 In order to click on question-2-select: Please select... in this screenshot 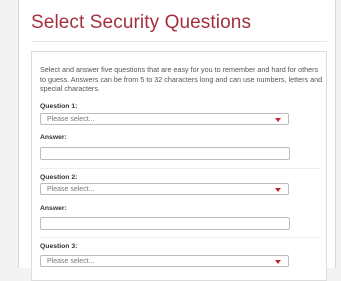, I will do `click(164, 189)`.